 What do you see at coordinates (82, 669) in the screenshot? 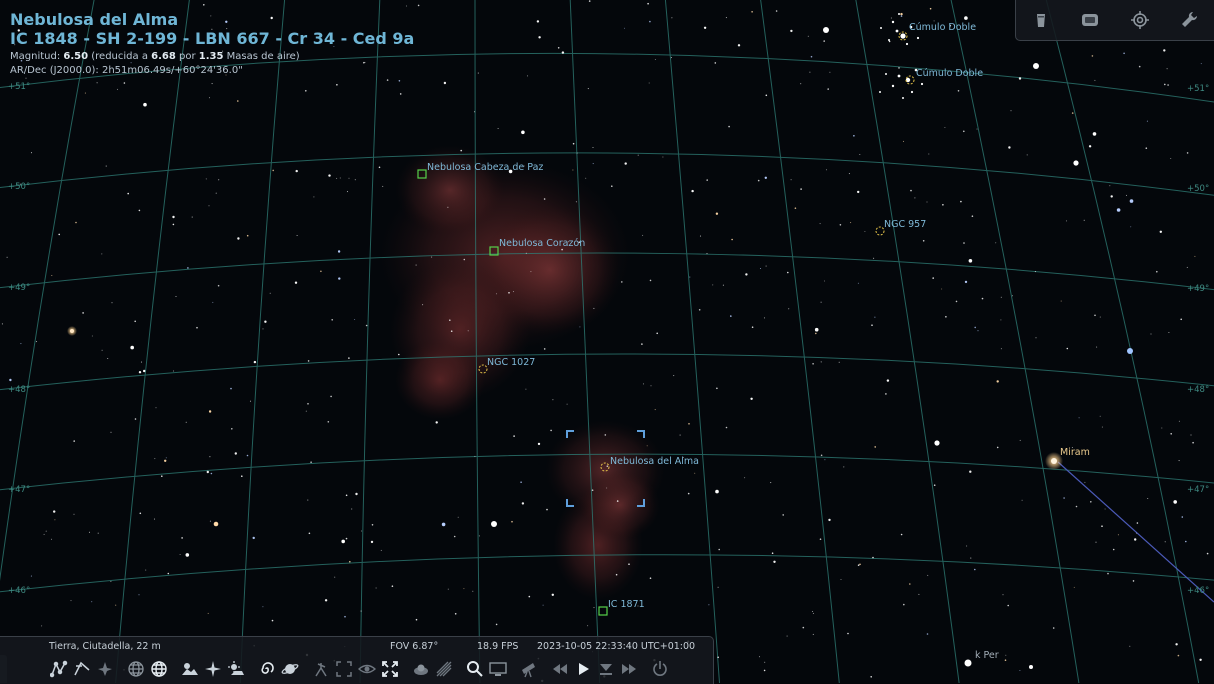
I see `constellation-labels-icon` at bounding box center [82, 669].